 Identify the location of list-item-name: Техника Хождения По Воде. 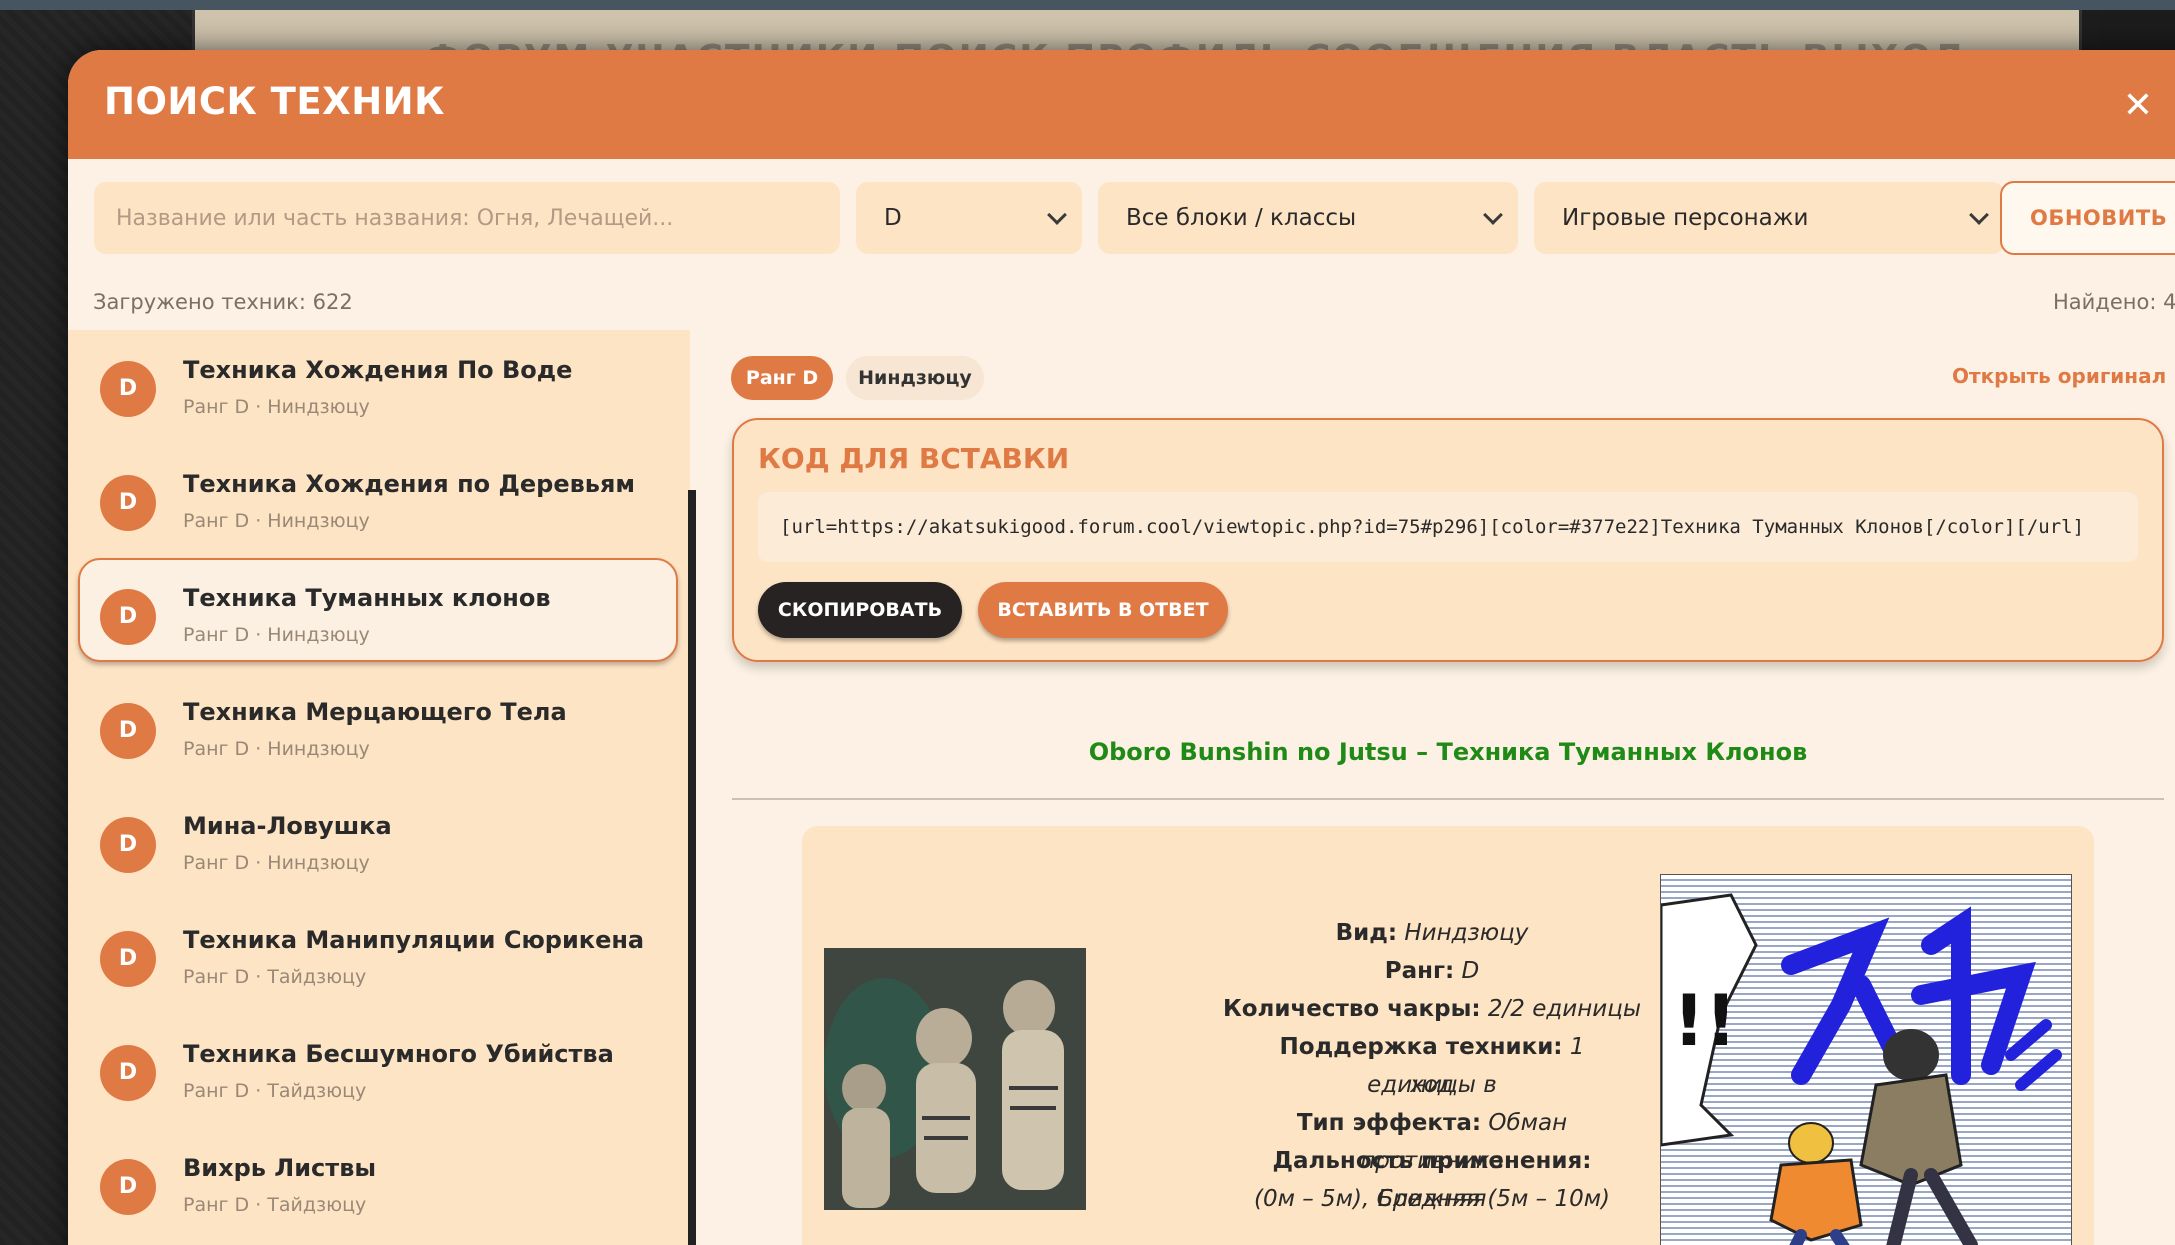
(378, 370).